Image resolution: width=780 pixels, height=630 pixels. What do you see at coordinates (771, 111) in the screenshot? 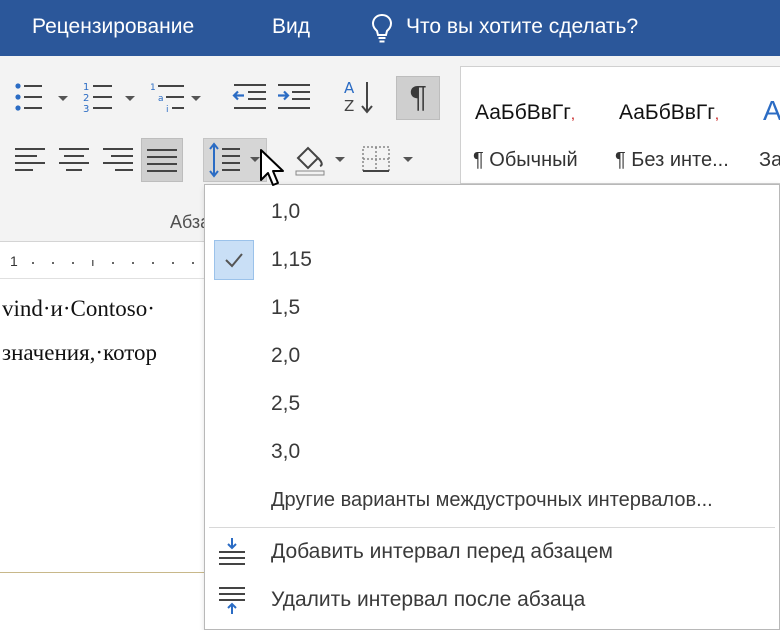
I see `style-preview-heading: А` at bounding box center [771, 111].